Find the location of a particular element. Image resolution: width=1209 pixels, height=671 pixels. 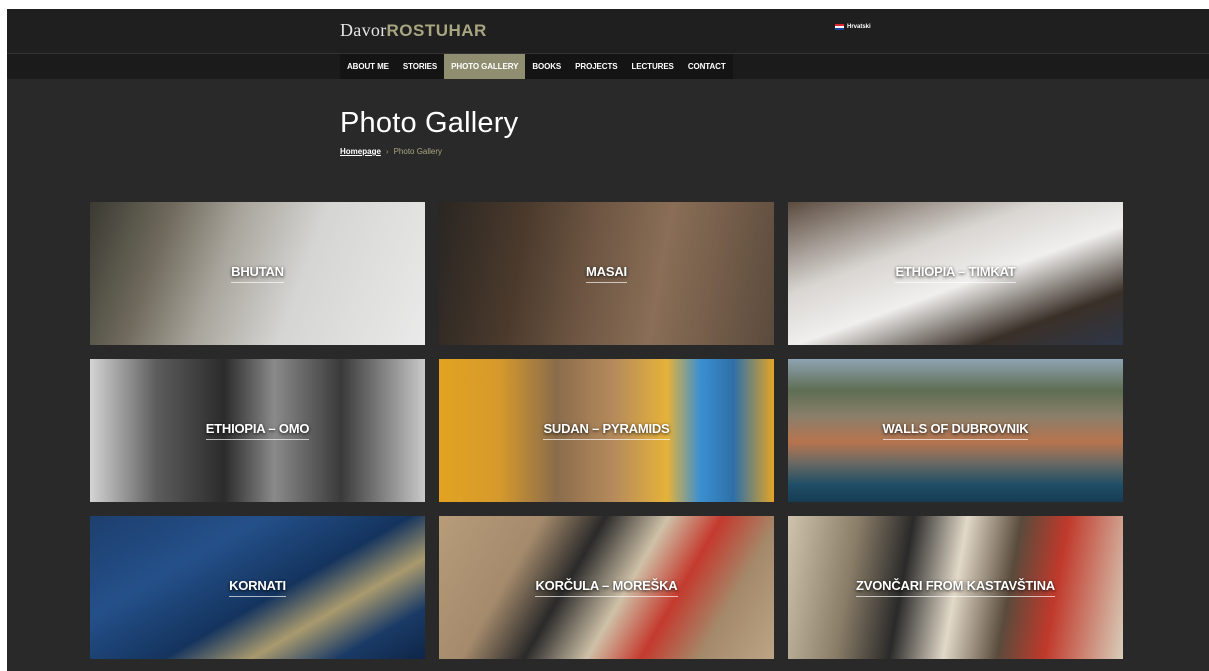

croatian-flag-icon is located at coordinates (839, 27).